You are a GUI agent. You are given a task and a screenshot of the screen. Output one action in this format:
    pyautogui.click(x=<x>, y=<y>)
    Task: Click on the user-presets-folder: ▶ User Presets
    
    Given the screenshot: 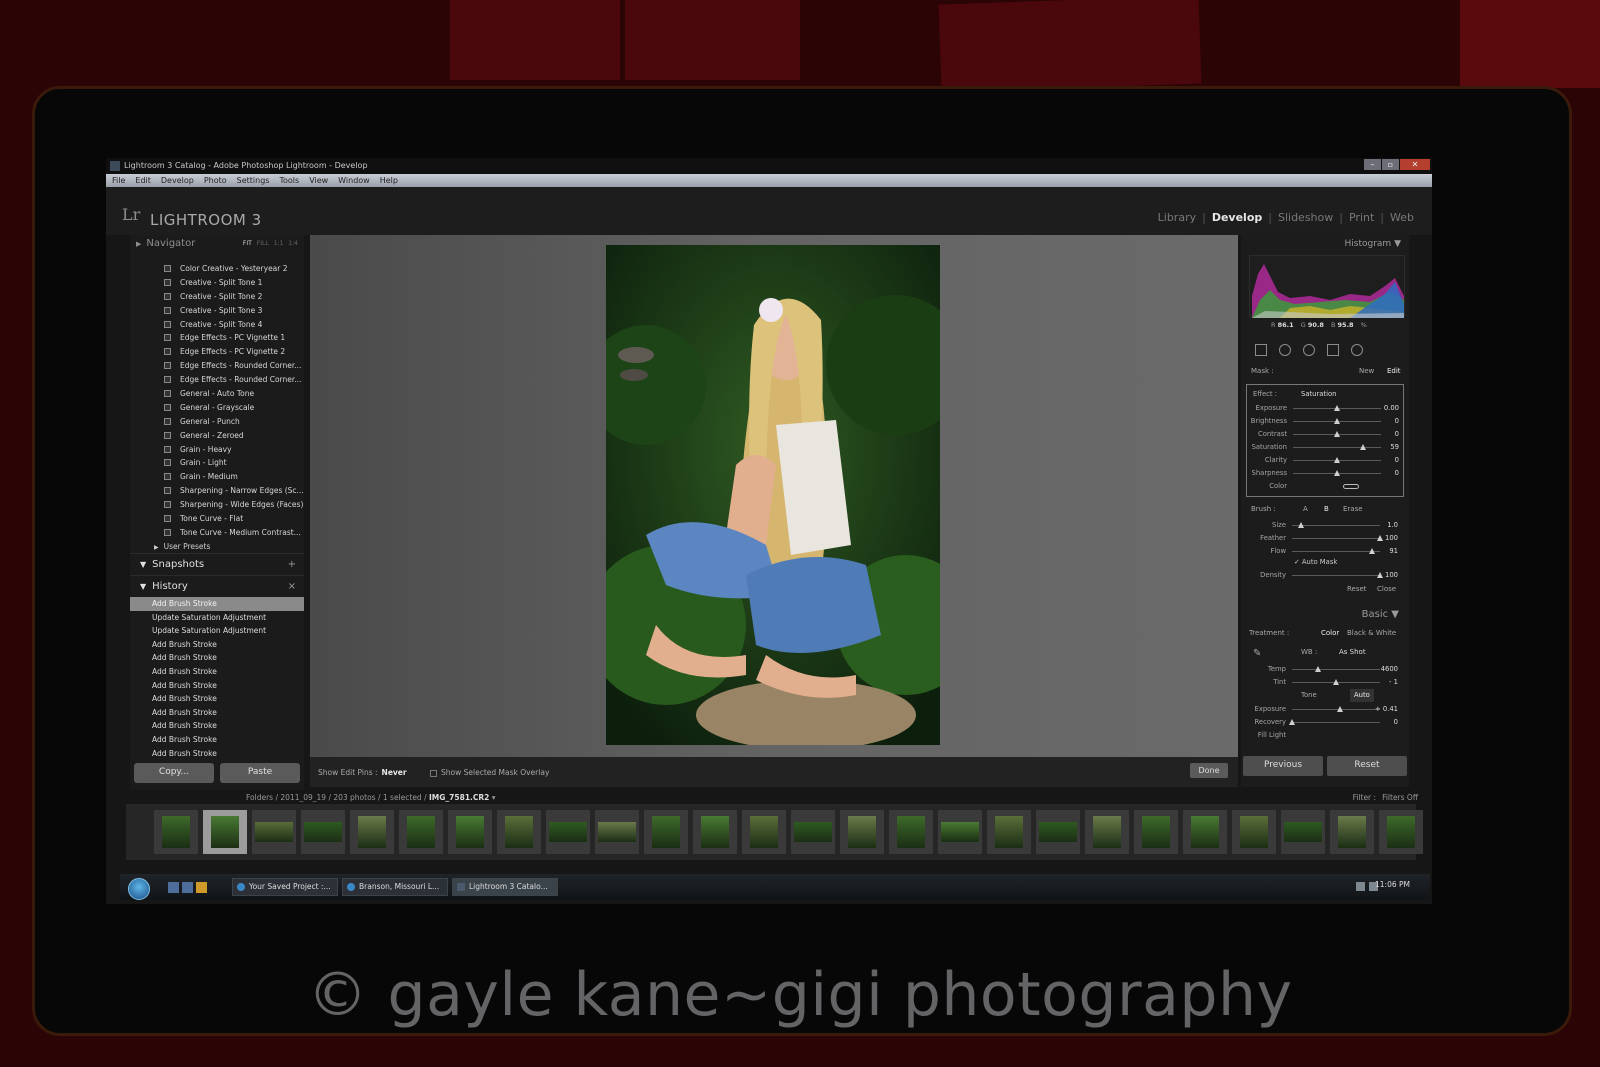 What is the action you would take?
    pyautogui.click(x=217, y=546)
    